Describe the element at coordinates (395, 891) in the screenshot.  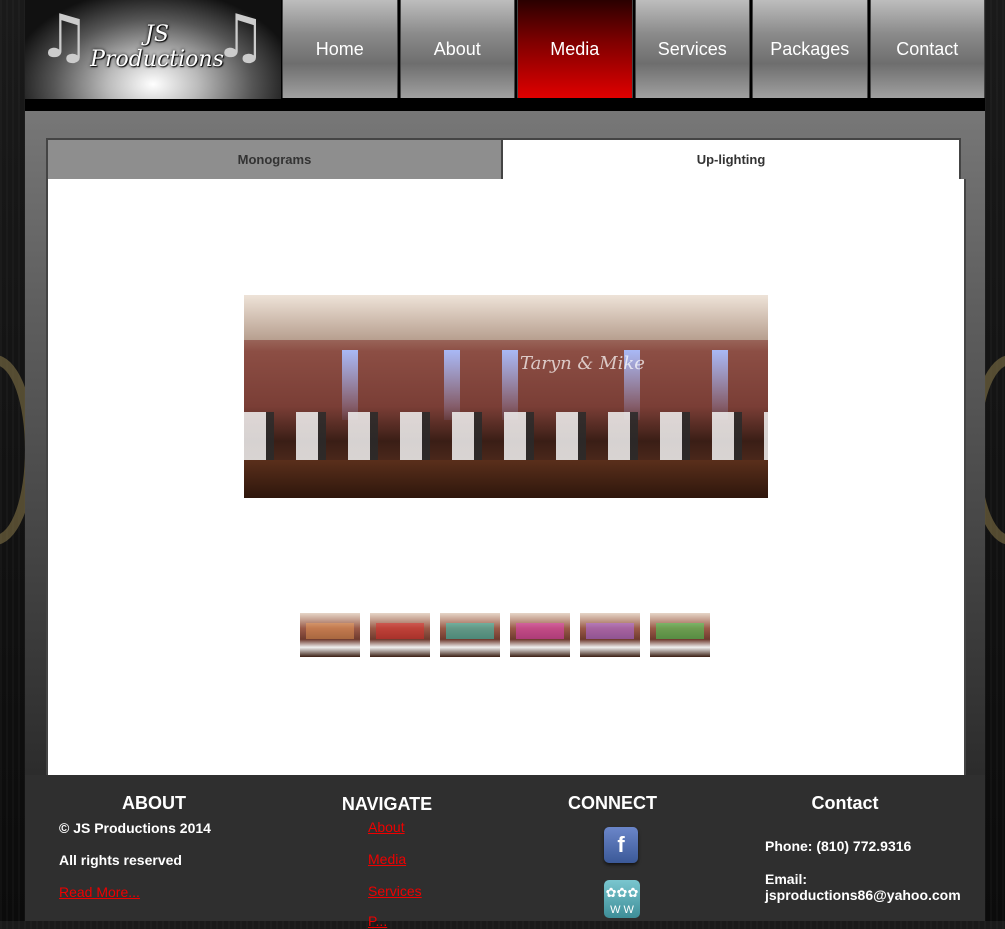
I see `footer-link-services: Services` at that location.